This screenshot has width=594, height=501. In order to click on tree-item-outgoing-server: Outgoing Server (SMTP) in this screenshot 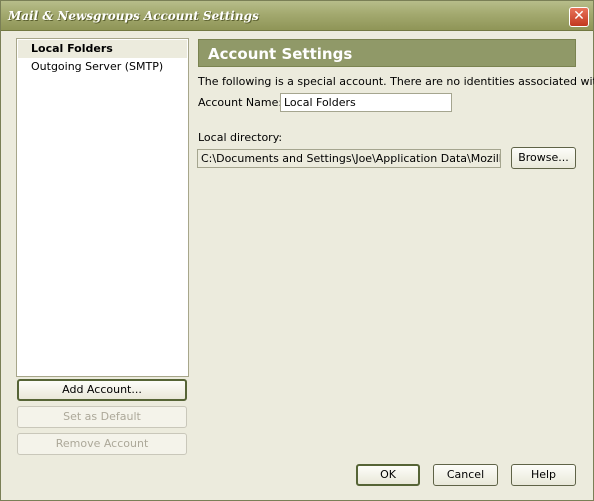, I will do `click(102, 67)`.